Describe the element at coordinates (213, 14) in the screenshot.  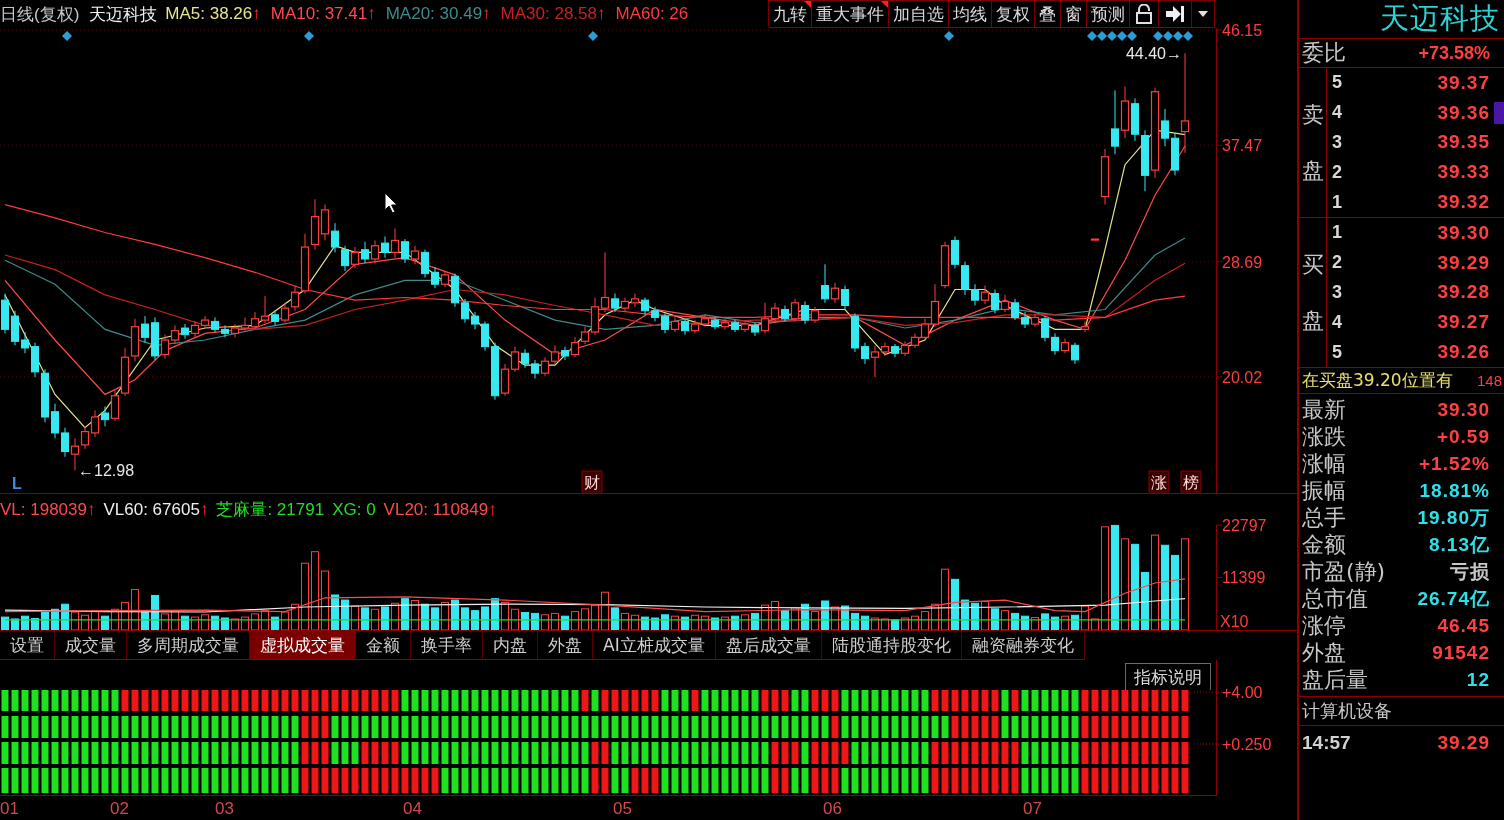
I see `ma-legend-item: MA5: 38.26↑` at that location.